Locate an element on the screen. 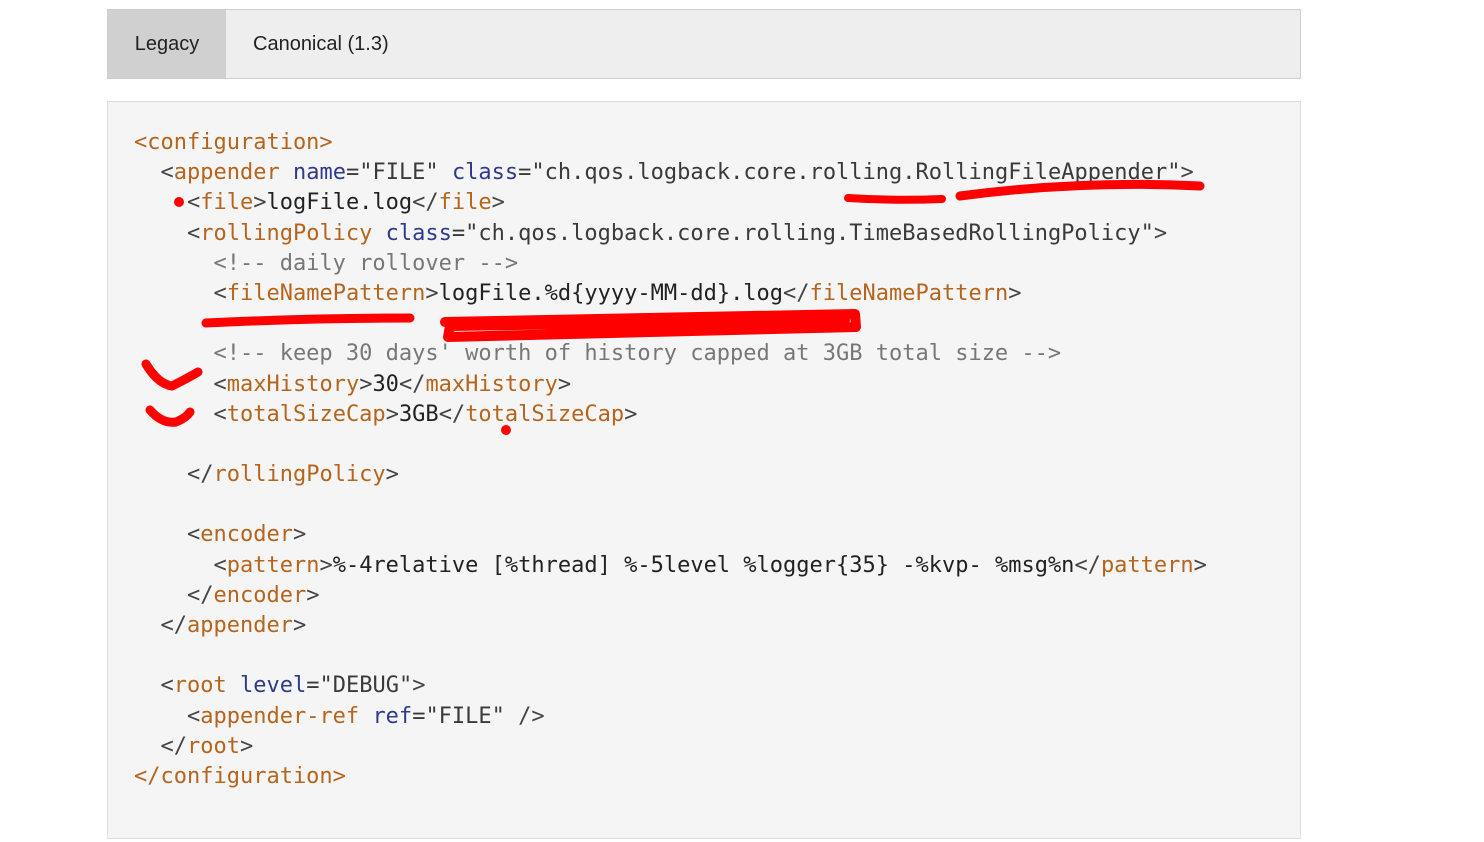 The width and height of the screenshot is (1484, 842). code-line: <configuration> is located at coordinates (233, 142).